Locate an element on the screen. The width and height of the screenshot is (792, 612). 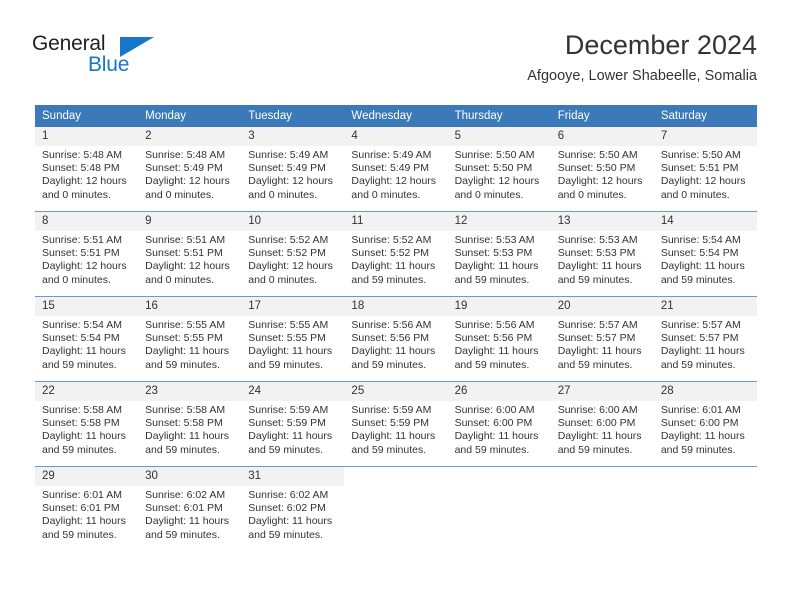
day-sunset-text: Sunset: 5:52 PM is located at coordinates (390, 253).